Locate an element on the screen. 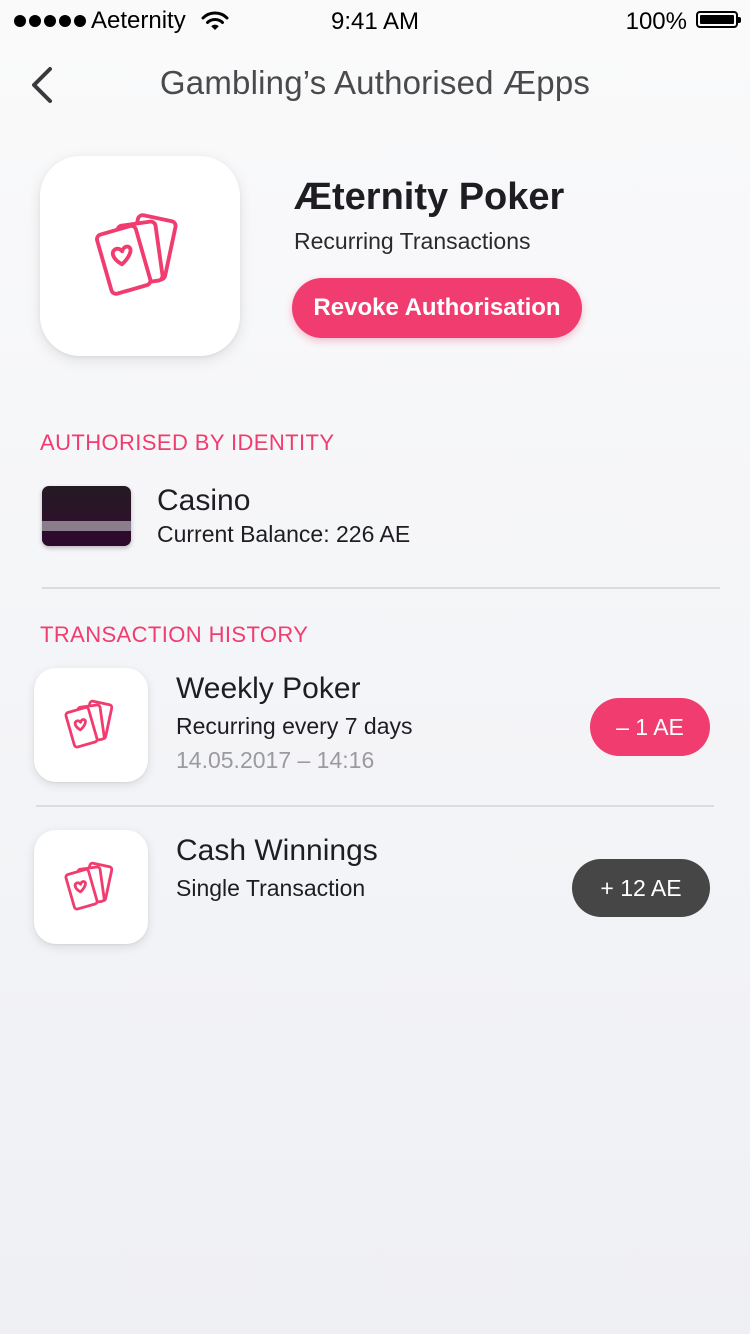 The width and height of the screenshot is (750, 1334). list-divider is located at coordinates (375, 806).